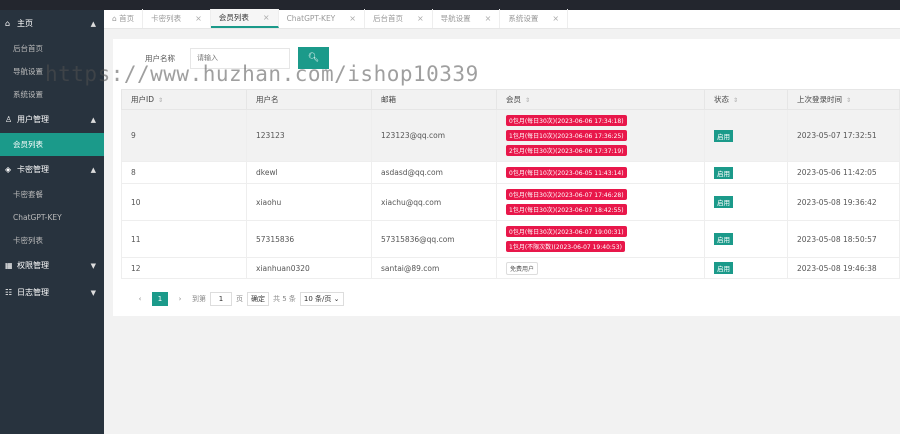 The width and height of the screenshot is (900, 434). What do you see at coordinates (52, 265) in the screenshot?
I see `sidebar-group-permissions: ▦ 权限管理 ▼` at bounding box center [52, 265].